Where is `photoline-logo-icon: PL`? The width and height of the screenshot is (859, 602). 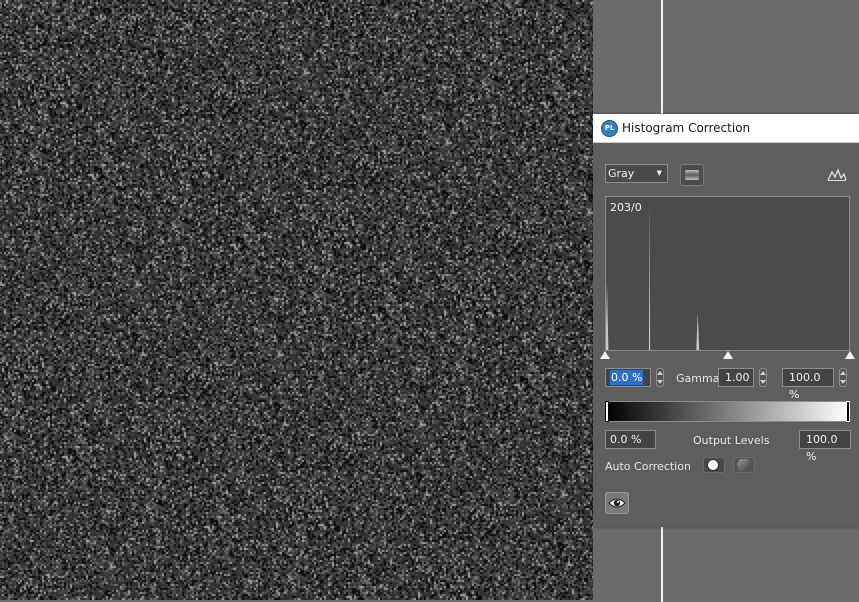
photoline-logo-icon: PL is located at coordinates (609, 128).